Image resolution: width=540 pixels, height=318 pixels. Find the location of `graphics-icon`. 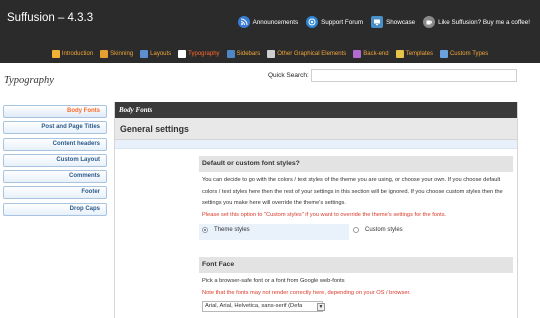

graphics-icon is located at coordinates (271, 53).